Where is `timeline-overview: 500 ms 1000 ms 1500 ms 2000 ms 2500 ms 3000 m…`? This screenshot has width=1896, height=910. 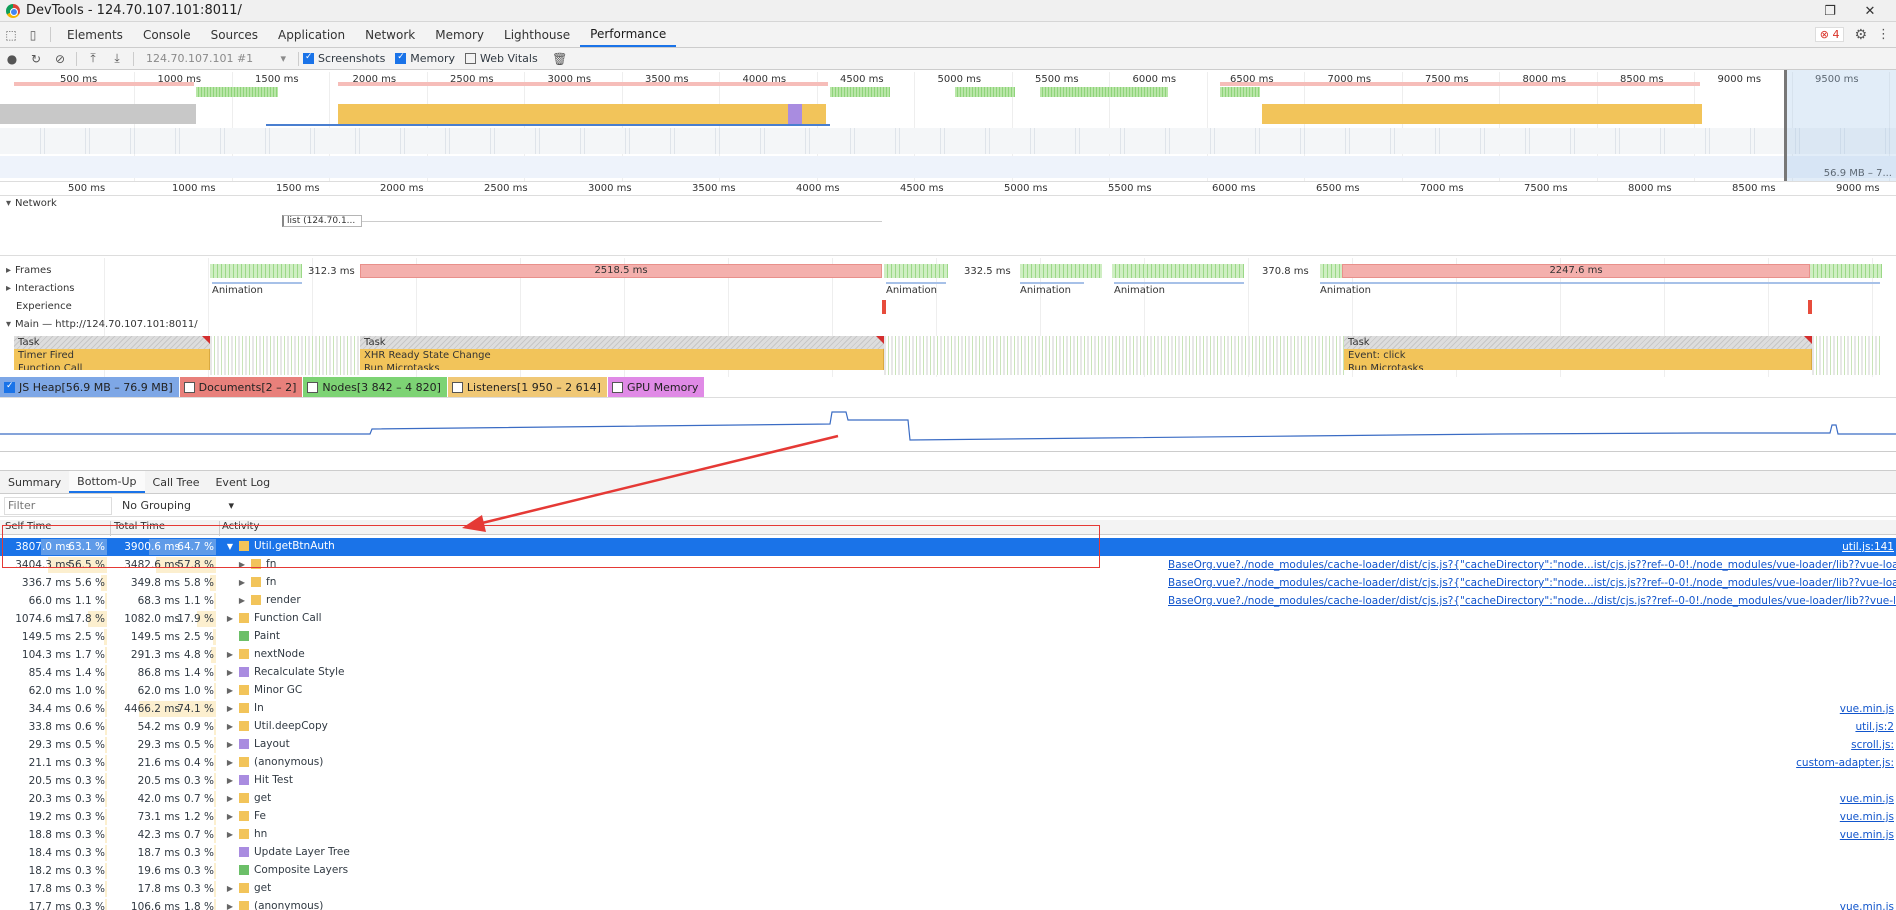
timeline-overview: 500 ms 1000 ms 1500 ms 2000 ms 2500 ms 3000 m… is located at coordinates (948, 126).